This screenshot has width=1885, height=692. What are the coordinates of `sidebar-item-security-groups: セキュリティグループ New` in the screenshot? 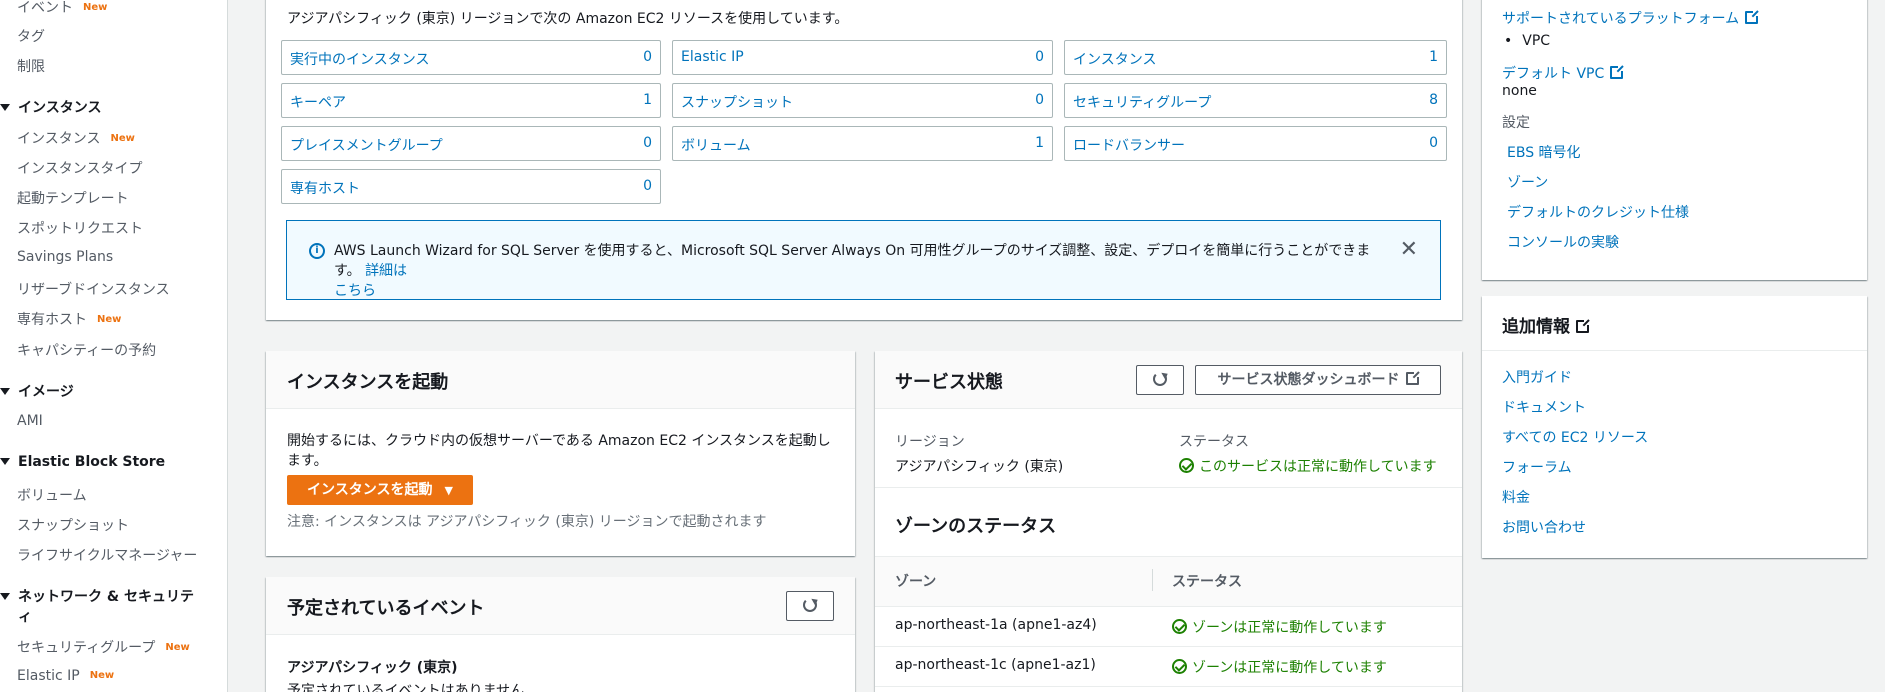 It's located at (103, 647).